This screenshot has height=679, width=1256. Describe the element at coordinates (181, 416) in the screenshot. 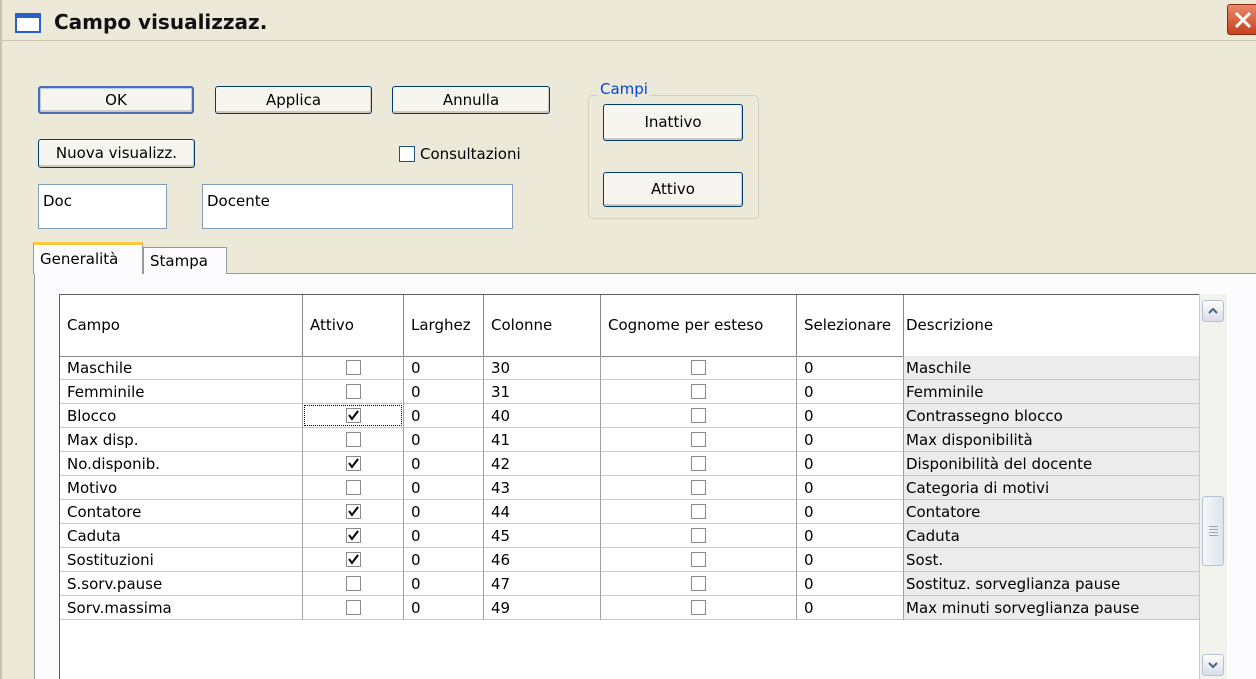

I see `cell-campo: Blocco` at that location.